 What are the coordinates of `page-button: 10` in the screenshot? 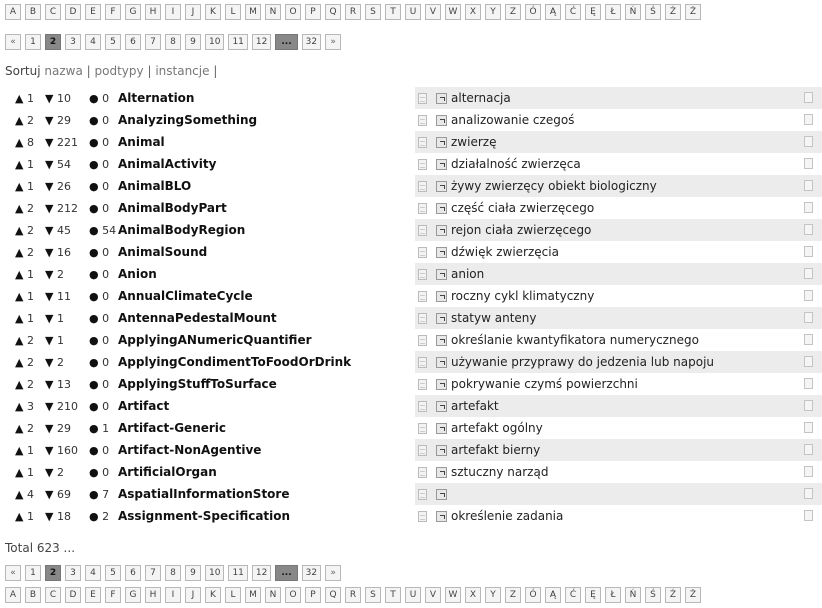 It's located at (215, 573).